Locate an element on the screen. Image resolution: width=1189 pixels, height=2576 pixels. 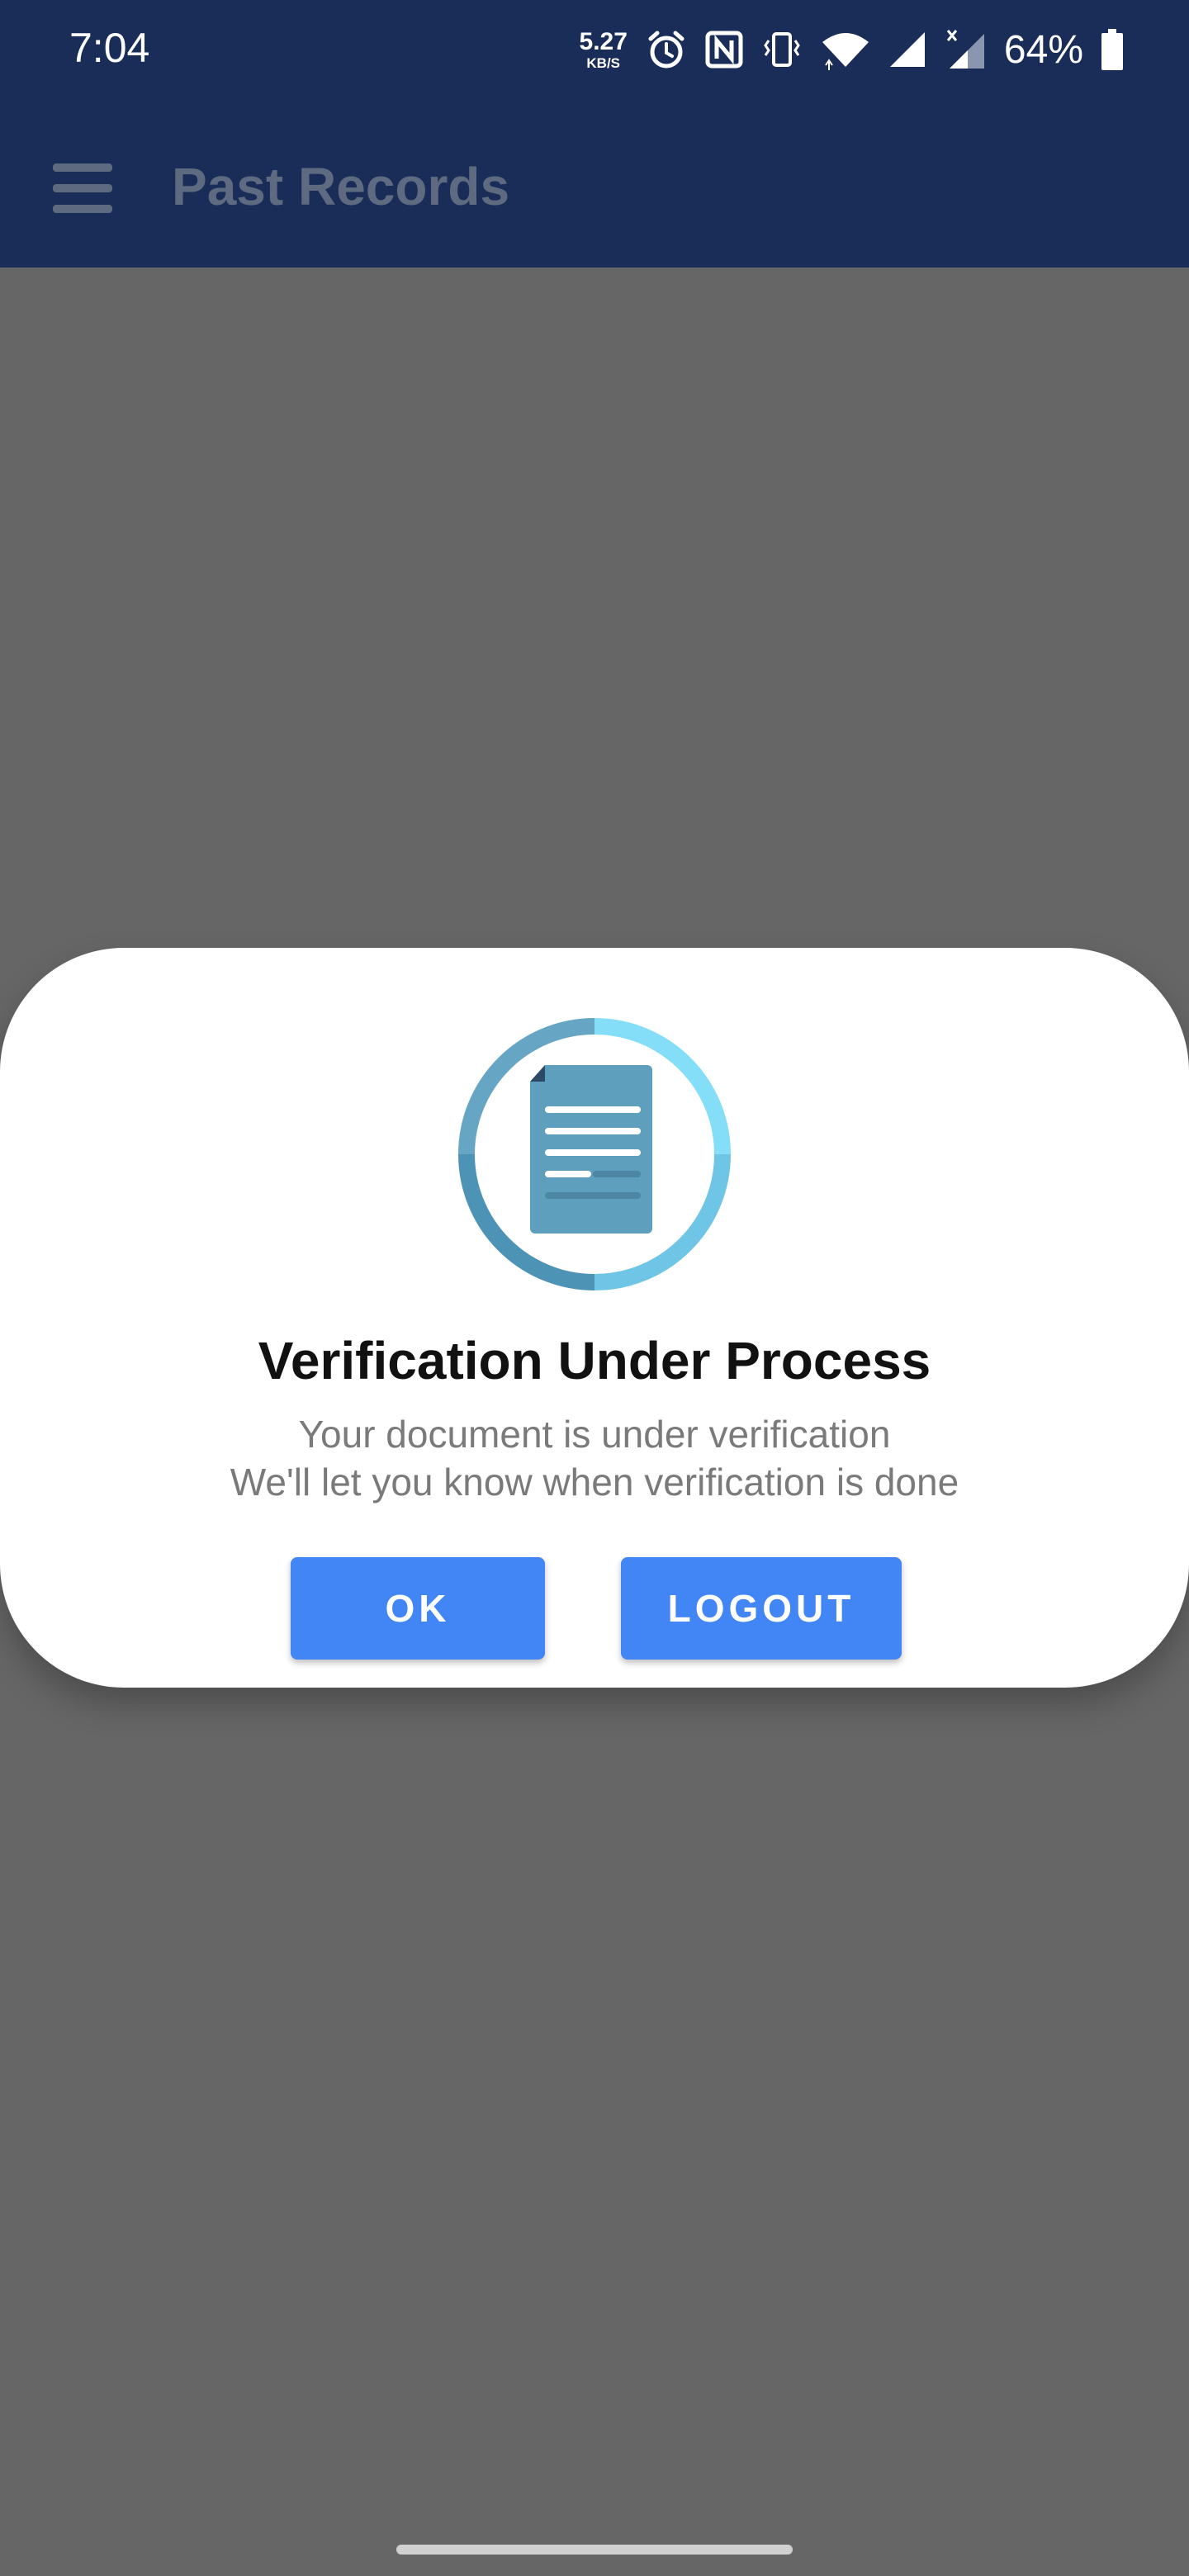
status-bar: 7:04 5.27 KB/S 64% is located at coordinates (594, 51).